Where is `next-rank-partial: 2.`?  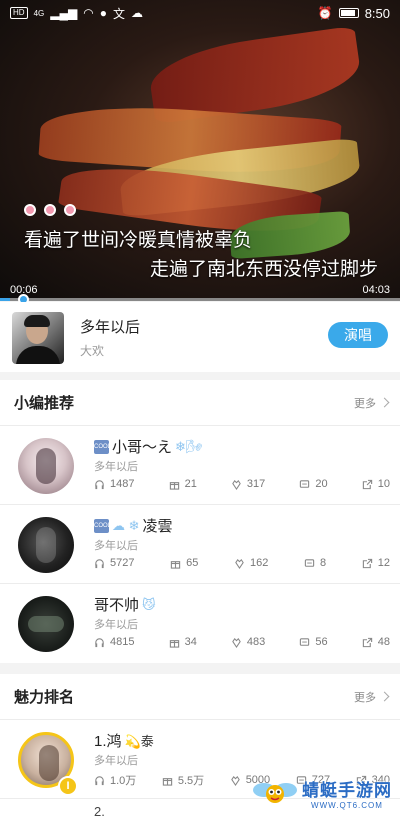
next-rank-partial: 2. is located at coordinates (99, 810).